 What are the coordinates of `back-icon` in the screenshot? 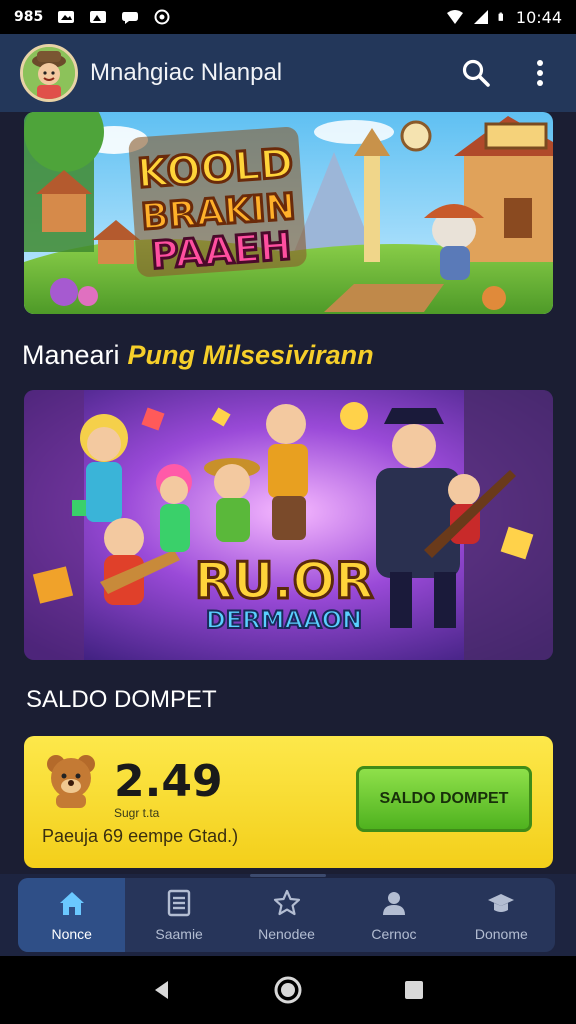 It's located at (162, 990).